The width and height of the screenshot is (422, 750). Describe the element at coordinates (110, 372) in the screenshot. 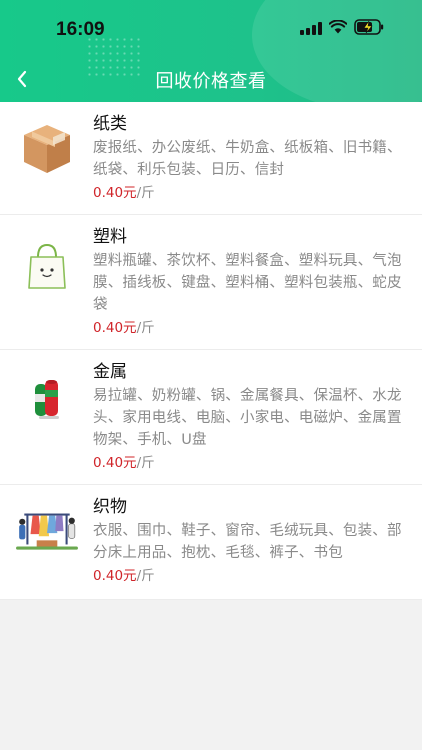

I see `category-name: 金属` at that location.